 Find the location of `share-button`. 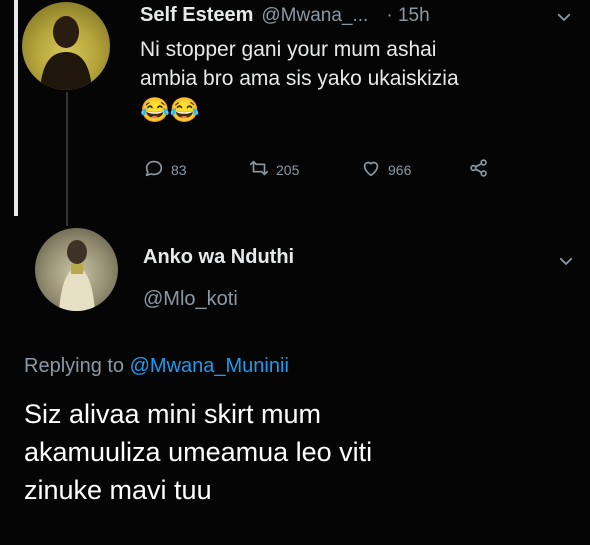

share-button is located at coordinates (479, 169).